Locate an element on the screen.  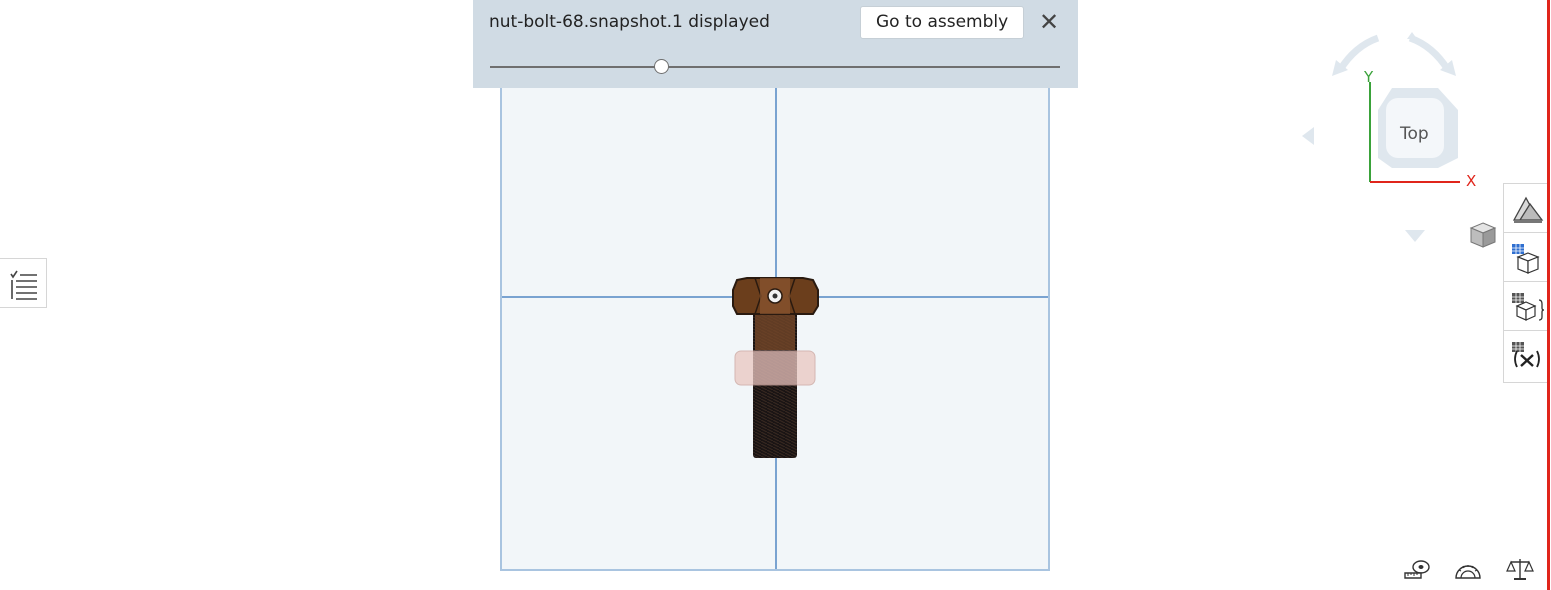
mass-properties-icon is located at coordinates (1520, 569).